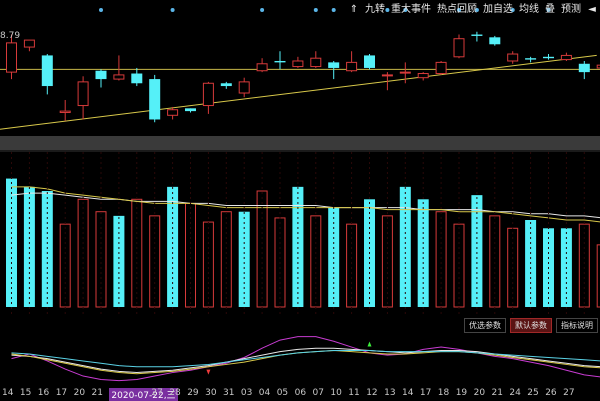 Image resolution: width=600 pixels, height=401 pixels. What do you see at coordinates (353, 393) in the screenshot?
I see `x-axis-tick: 11` at bounding box center [353, 393].